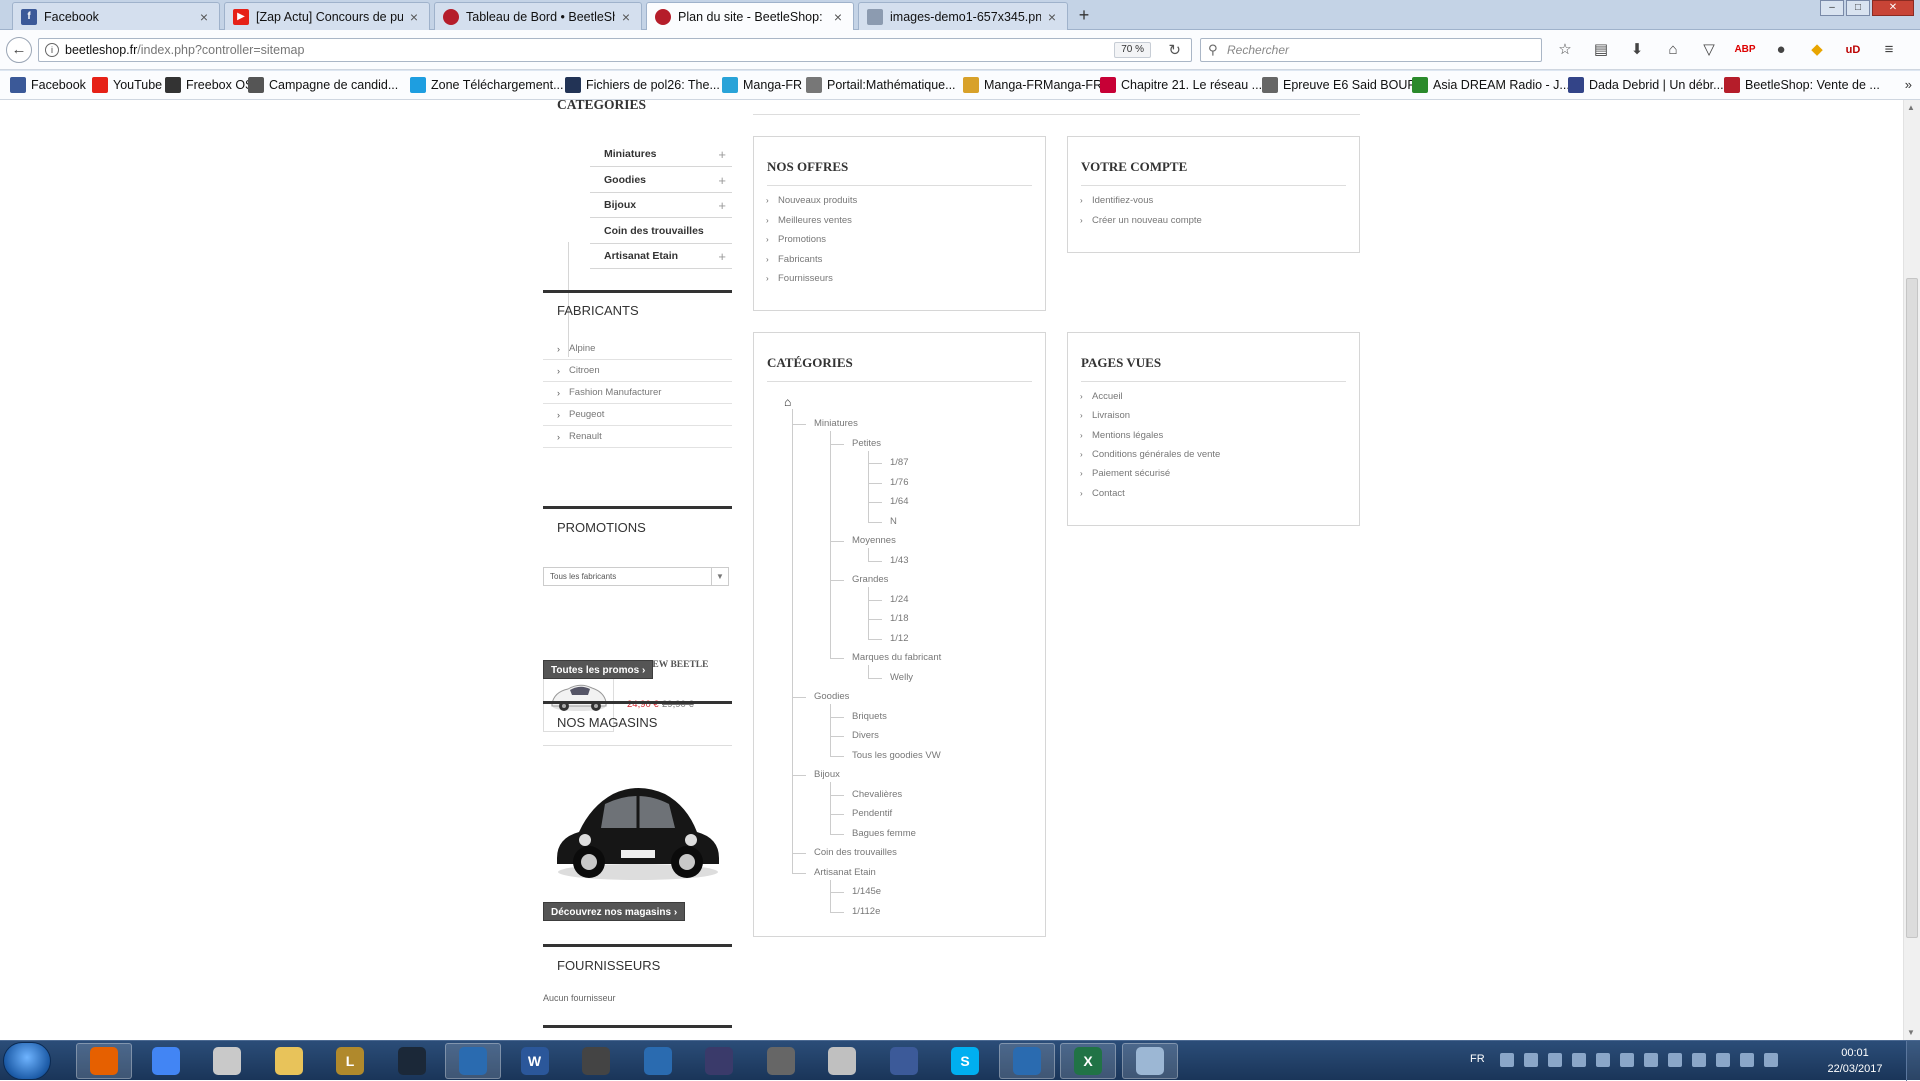  Describe the element at coordinates (1565, 50) in the screenshot. I see `bookmark-star-icon: ☆` at that location.